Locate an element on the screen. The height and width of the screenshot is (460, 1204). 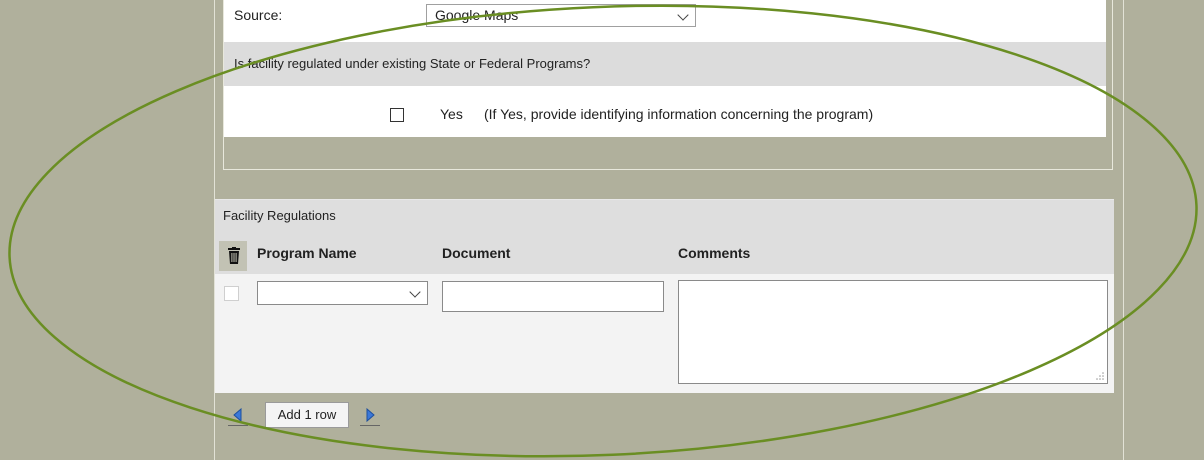
trash-icon is located at coordinates (234, 255).